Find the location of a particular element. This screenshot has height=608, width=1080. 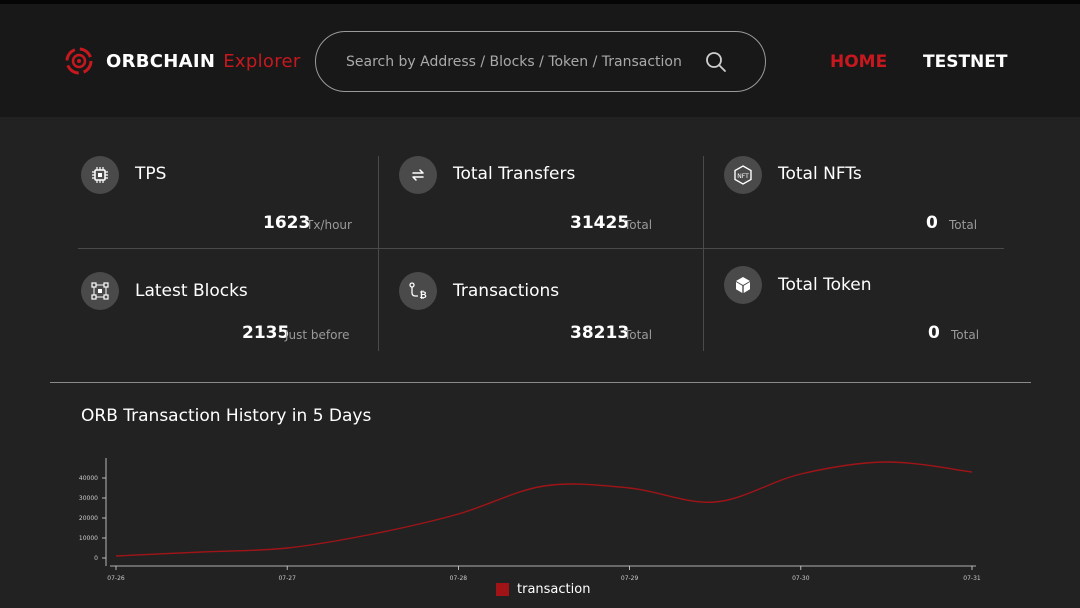

x-tick-label: 07-28 is located at coordinates (459, 578).